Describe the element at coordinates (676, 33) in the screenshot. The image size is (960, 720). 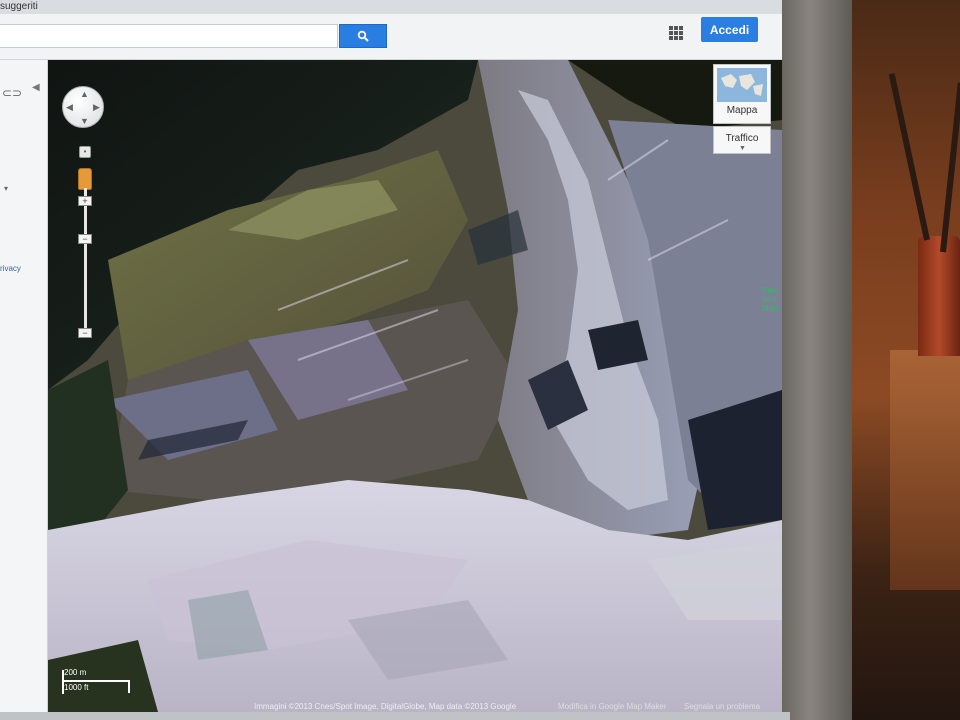
I see `apps-grid-icon` at that location.